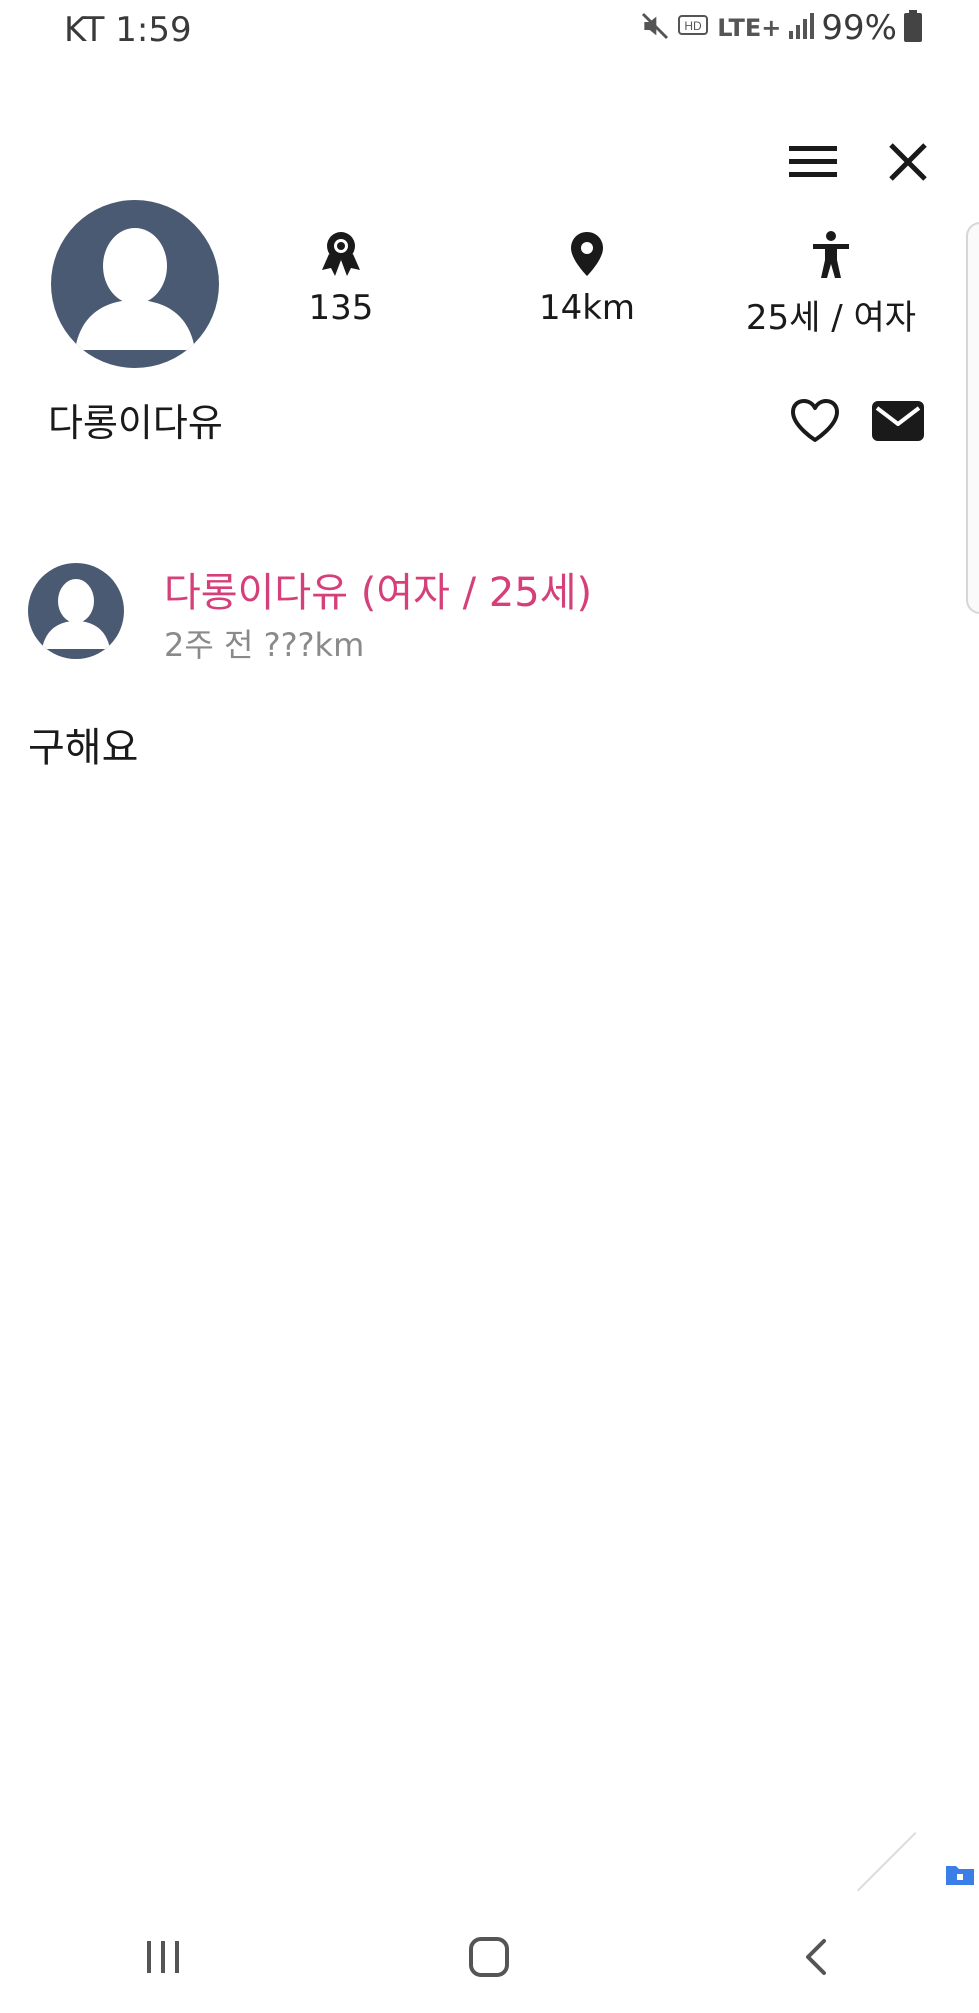 Image resolution: width=979 pixels, height=2013 pixels. Describe the element at coordinates (960, 1874) in the screenshot. I see `secure-folder-icon` at that location.